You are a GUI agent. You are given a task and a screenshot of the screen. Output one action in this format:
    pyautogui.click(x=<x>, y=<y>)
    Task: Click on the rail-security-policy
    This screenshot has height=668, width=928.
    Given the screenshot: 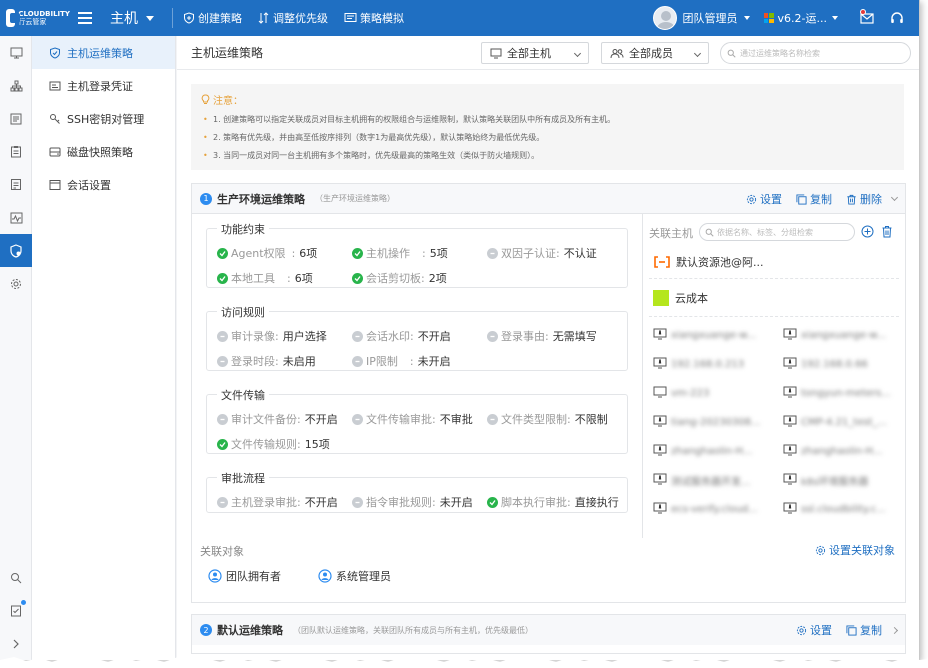 What is the action you would take?
    pyautogui.click(x=16, y=250)
    